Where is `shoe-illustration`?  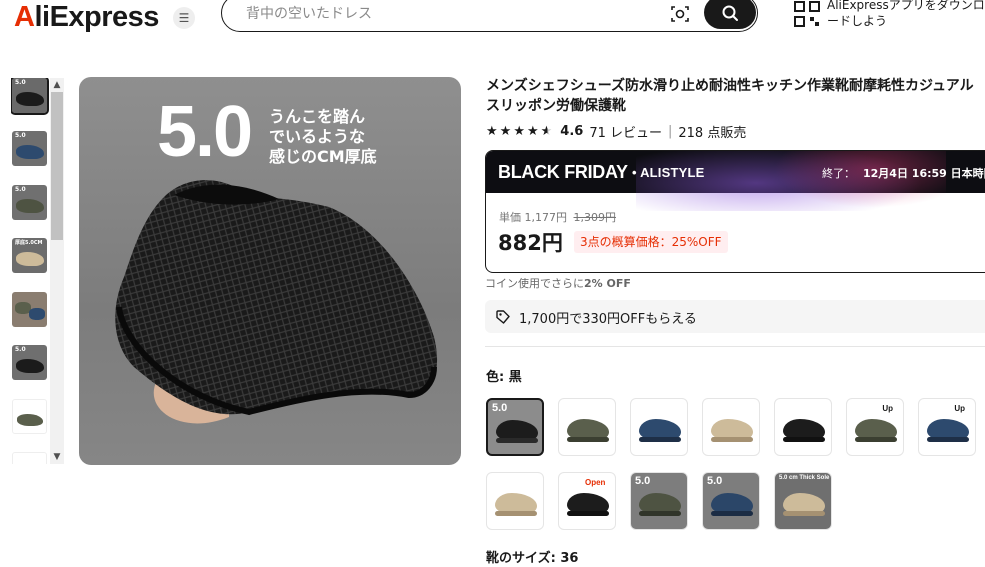
shoe-illustration is located at coordinates (276, 302).